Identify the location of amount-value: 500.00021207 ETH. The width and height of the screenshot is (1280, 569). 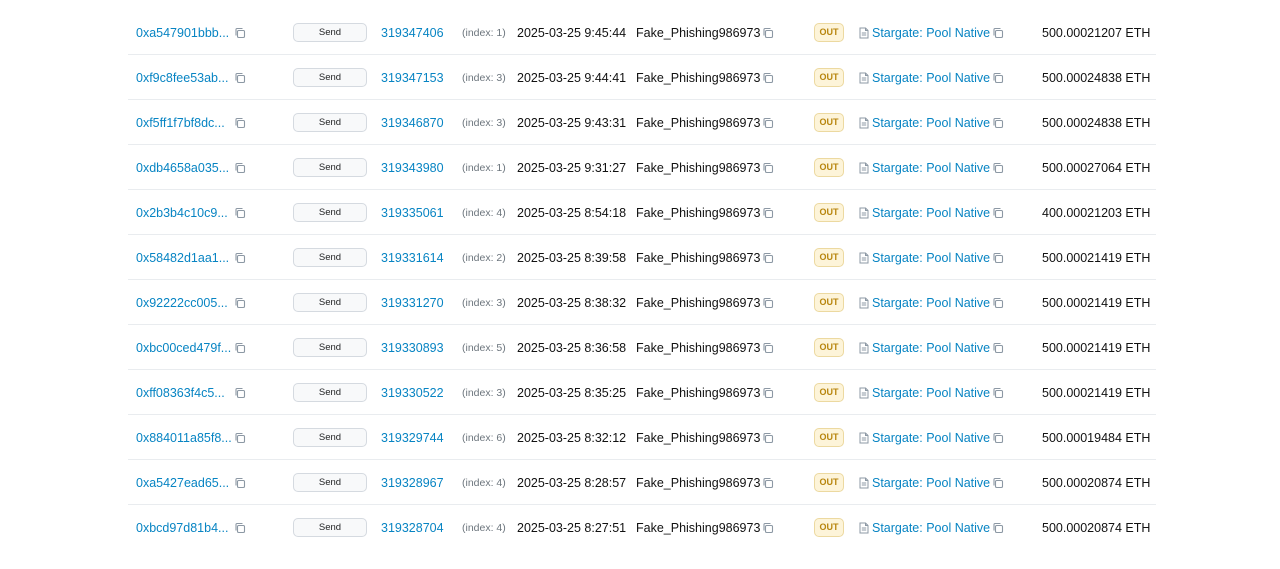
(1096, 32).